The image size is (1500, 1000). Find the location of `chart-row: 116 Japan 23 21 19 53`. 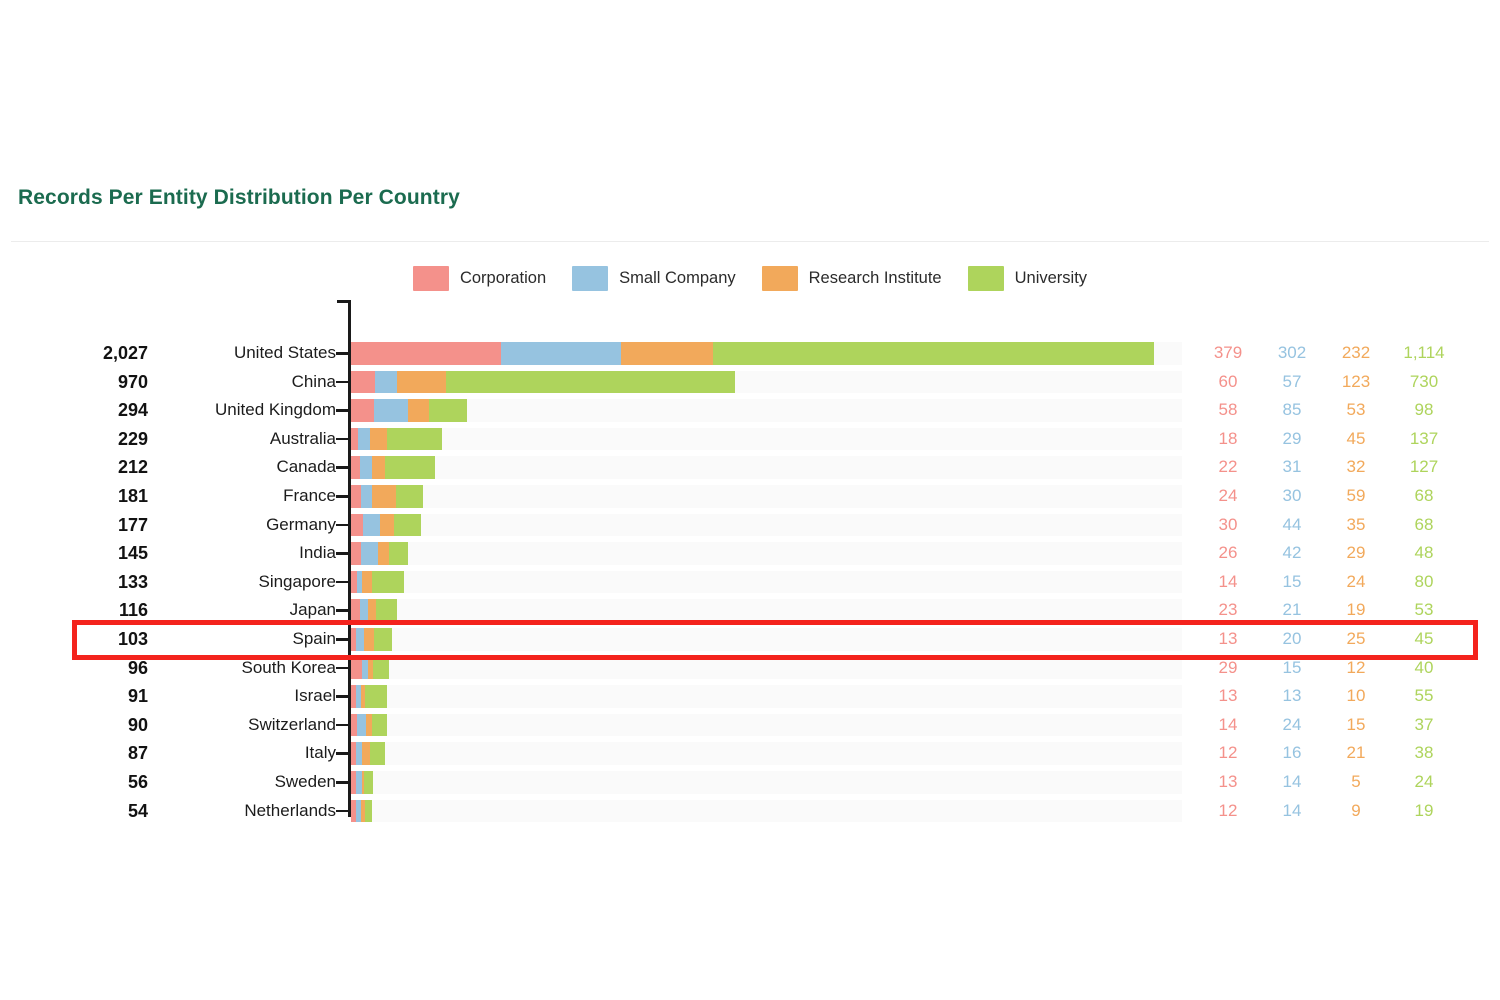

chart-row: 116 Japan 23 21 19 53 is located at coordinates (750, 610).